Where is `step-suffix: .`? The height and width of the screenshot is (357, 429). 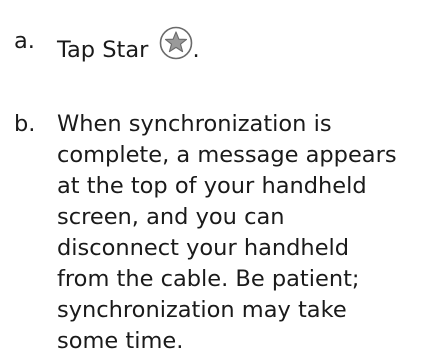 step-suffix: . is located at coordinates (196, 50).